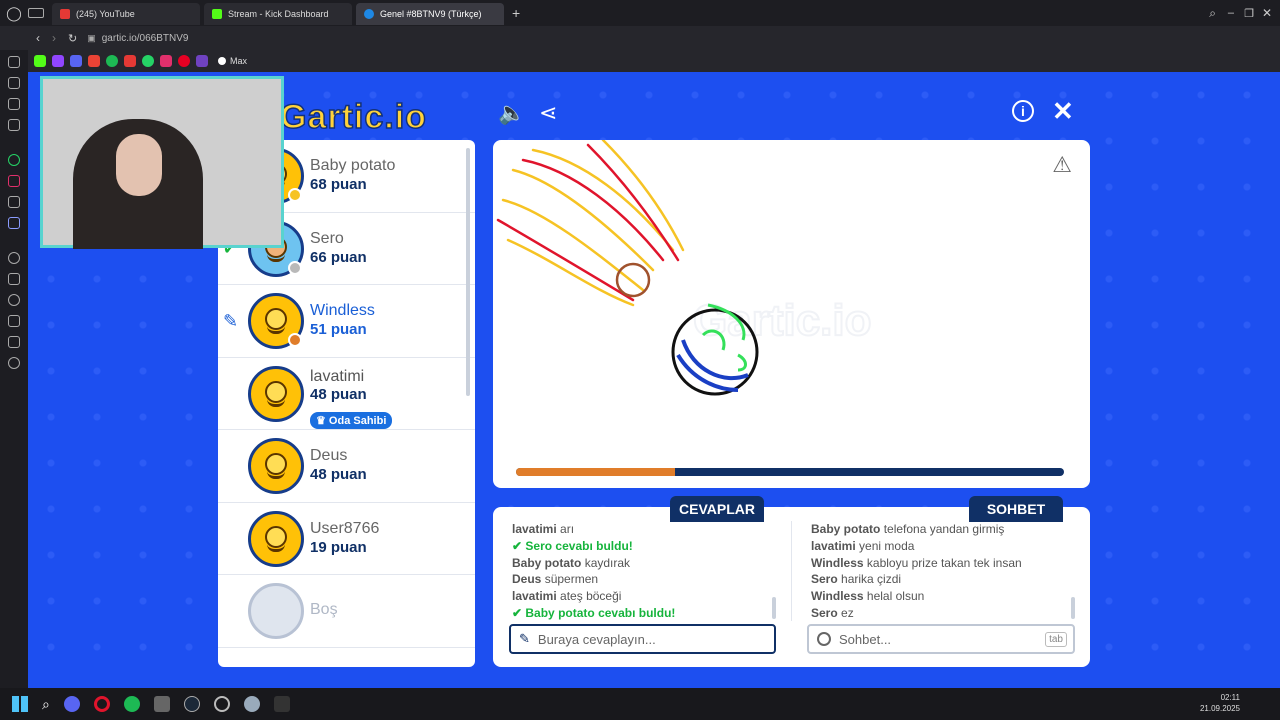 This screenshot has width=1280, height=720. What do you see at coordinates (72, 38) in the screenshot?
I see `reload-icon: ↻` at bounding box center [72, 38].